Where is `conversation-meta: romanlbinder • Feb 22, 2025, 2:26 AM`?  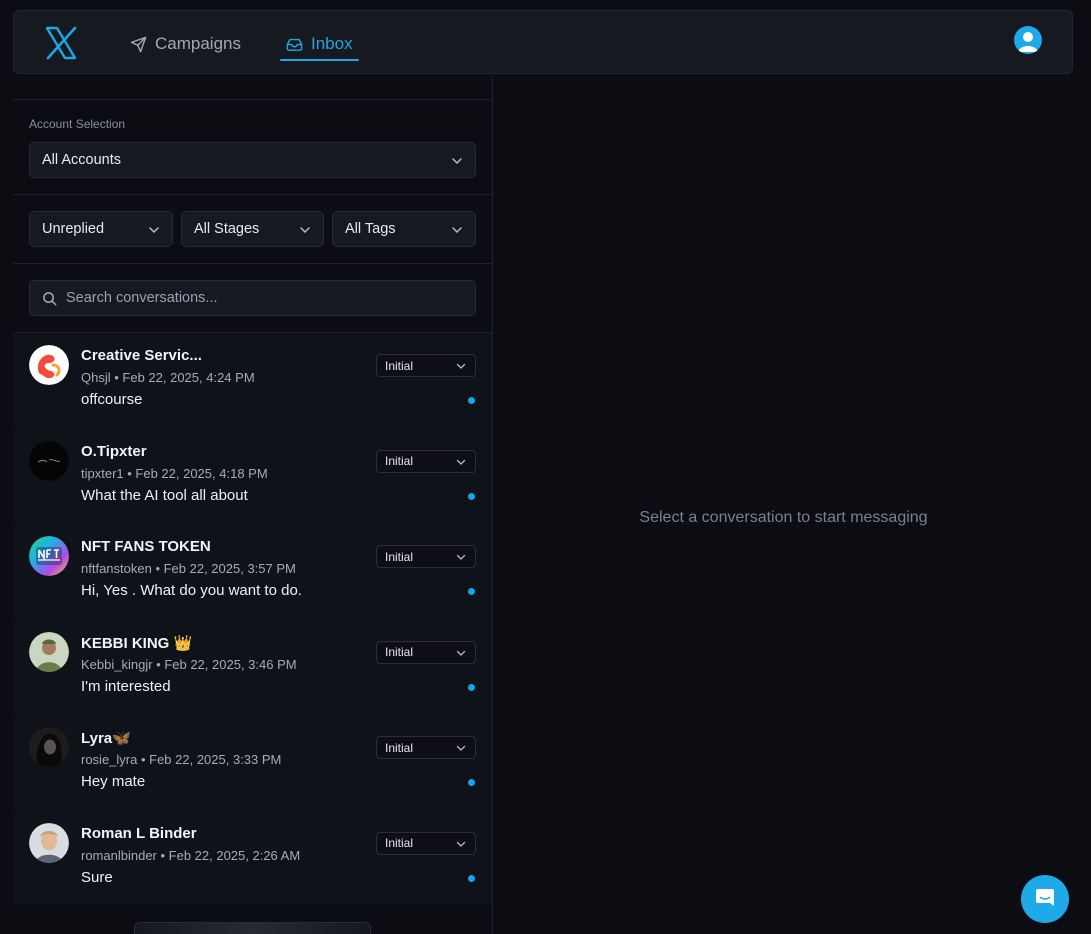
conversation-meta: romanlbinder • Feb 22, 2025, 2:26 AM is located at coordinates (191, 855).